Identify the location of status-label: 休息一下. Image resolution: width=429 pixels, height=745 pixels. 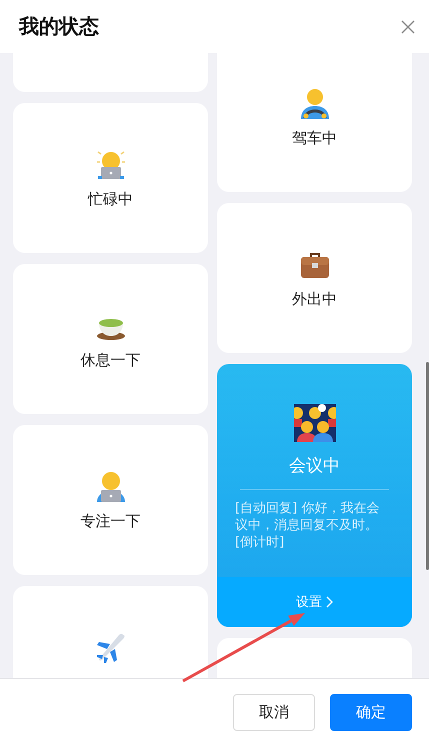
(110, 360).